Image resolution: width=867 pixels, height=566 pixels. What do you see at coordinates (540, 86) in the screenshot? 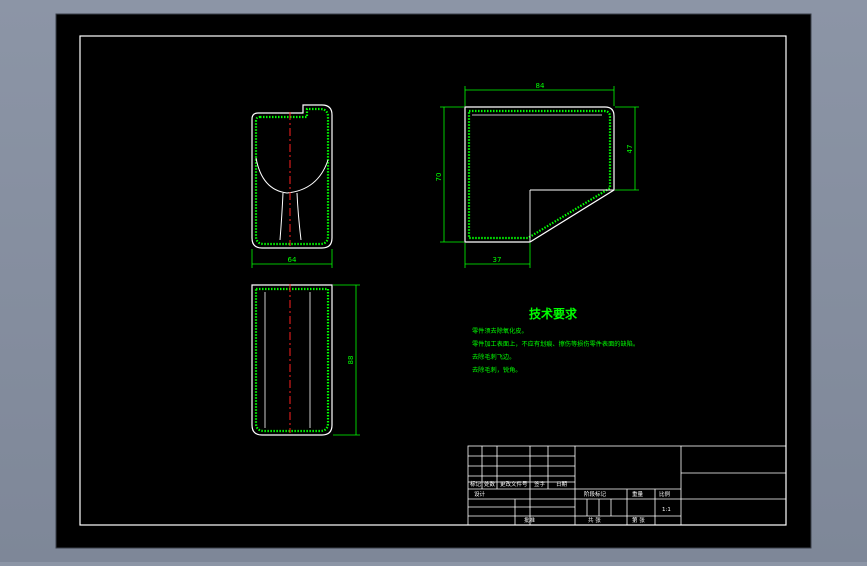
I see `top-dim84-text: 84` at bounding box center [540, 86].